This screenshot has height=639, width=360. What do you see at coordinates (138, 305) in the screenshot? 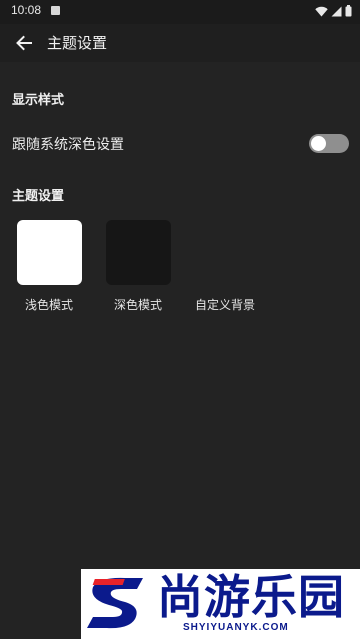
I see `dark-theme-label: 深色模式` at bounding box center [138, 305].